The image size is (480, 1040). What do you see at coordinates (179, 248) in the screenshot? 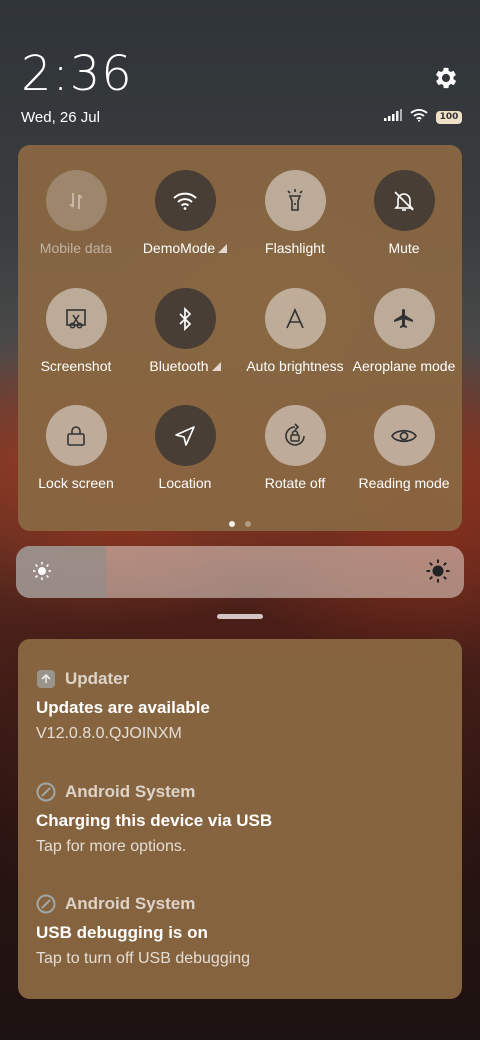
I see `tile-label: DemoMode` at bounding box center [179, 248].